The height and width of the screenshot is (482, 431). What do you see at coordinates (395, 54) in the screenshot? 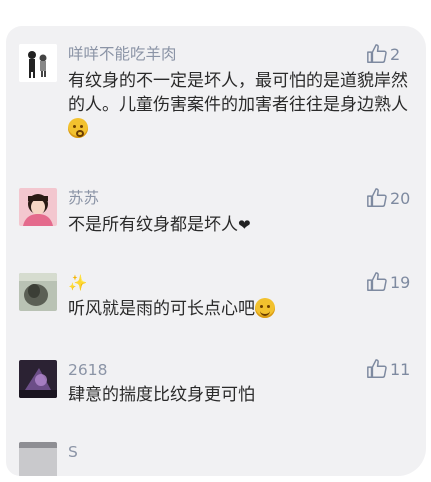
I see `like-count: 2` at bounding box center [395, 54].